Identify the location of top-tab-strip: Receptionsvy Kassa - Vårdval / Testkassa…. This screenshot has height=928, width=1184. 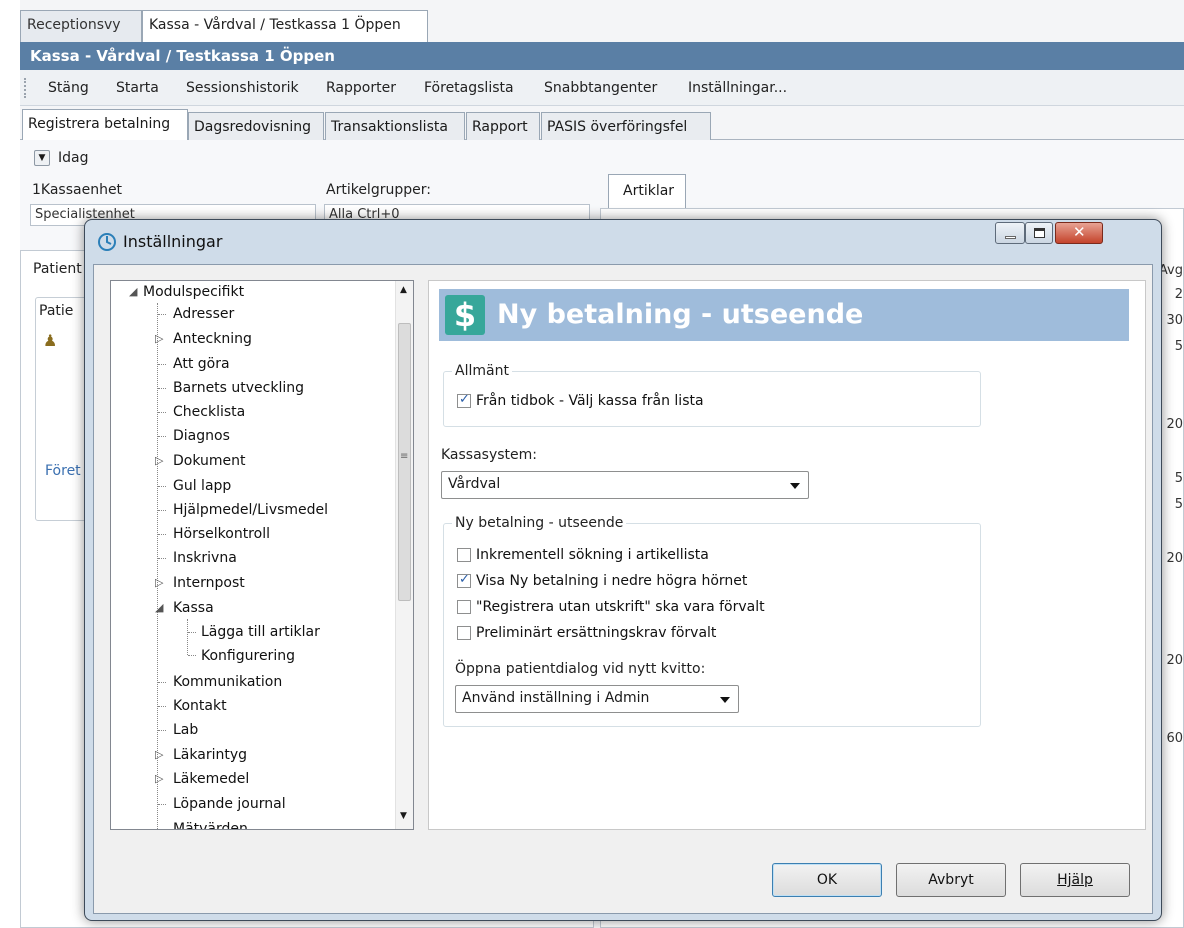
(602, 26).